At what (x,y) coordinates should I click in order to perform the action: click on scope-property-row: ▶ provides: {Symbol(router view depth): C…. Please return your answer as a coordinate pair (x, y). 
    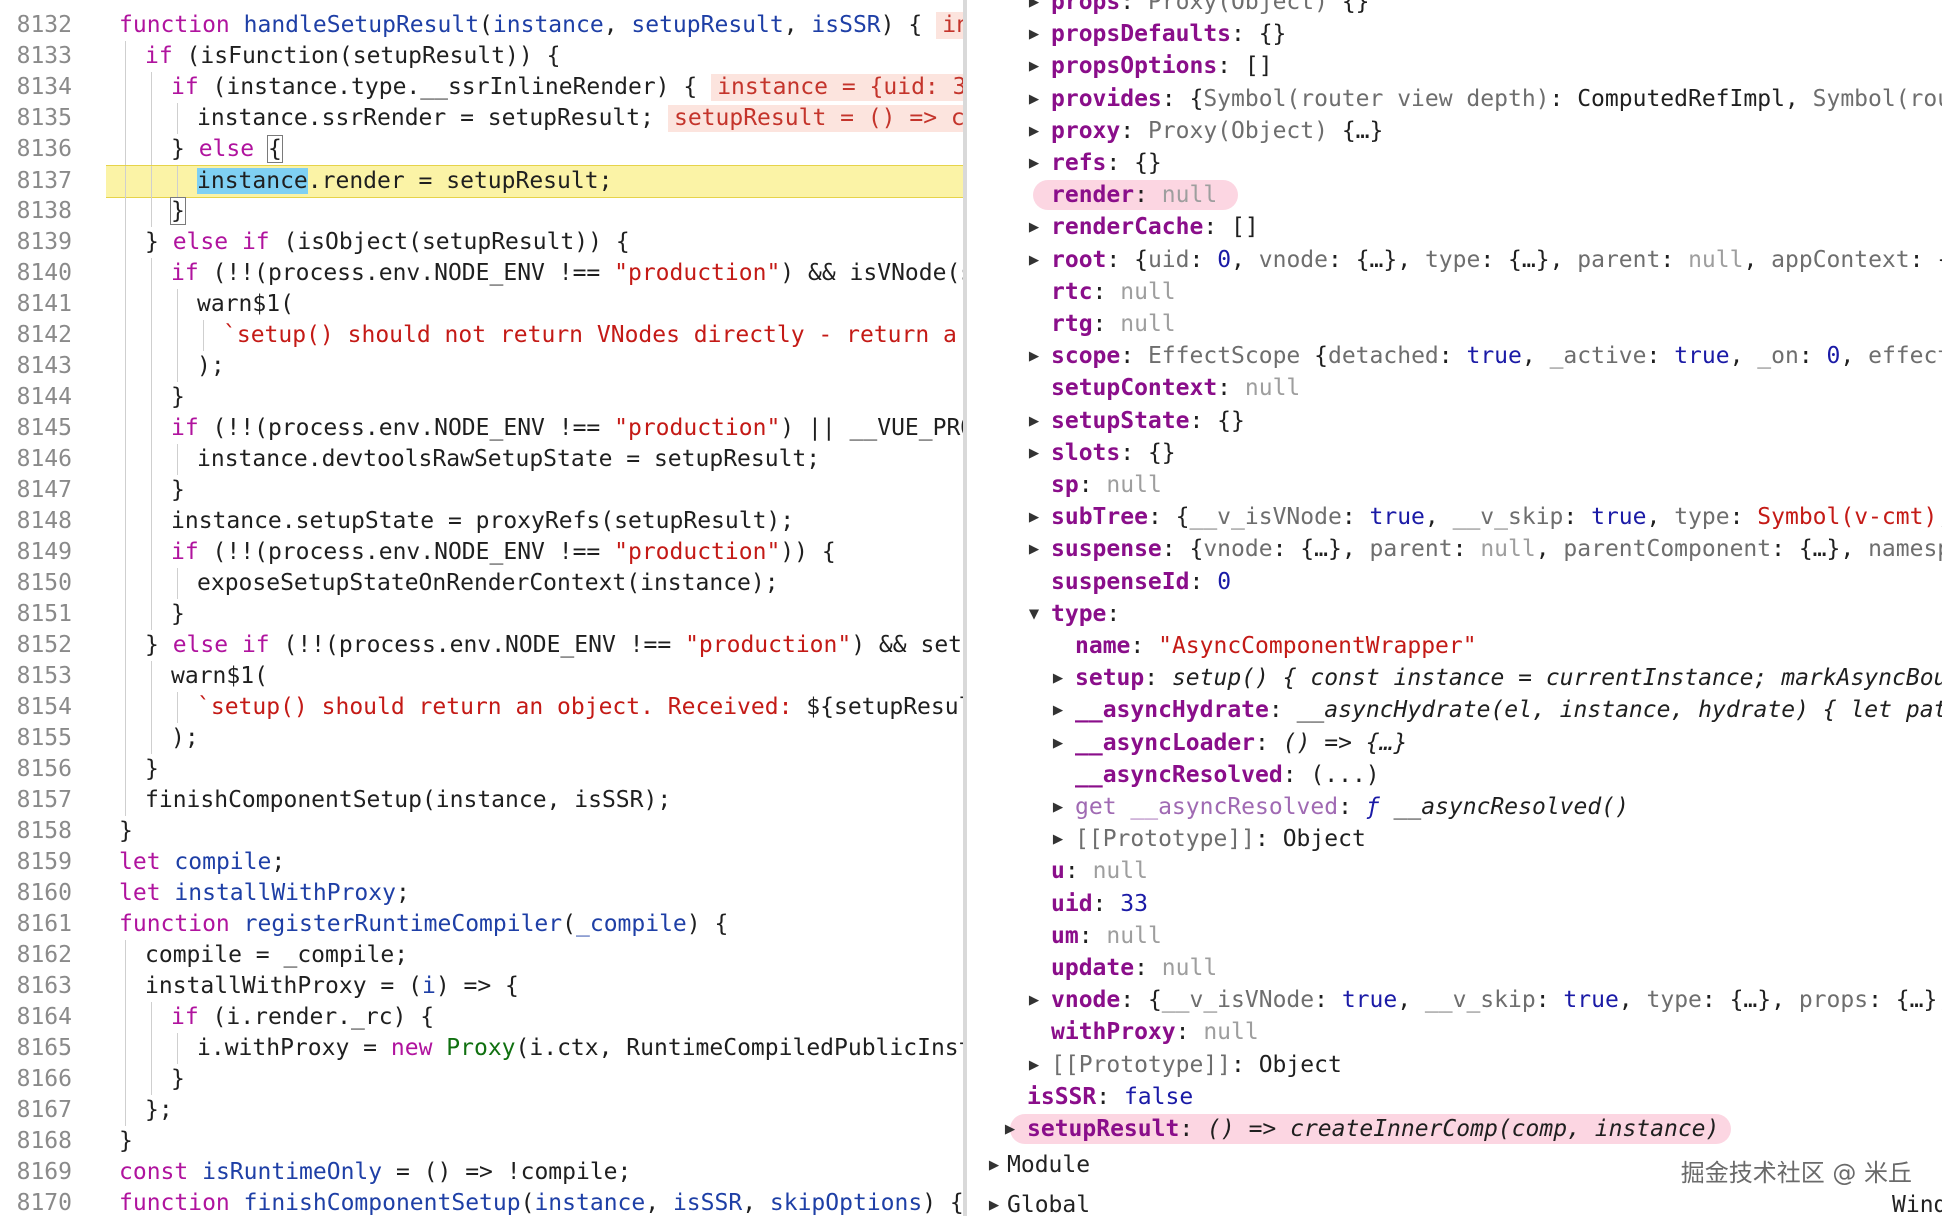
    Looking at the image, I should click on (1454, 99).